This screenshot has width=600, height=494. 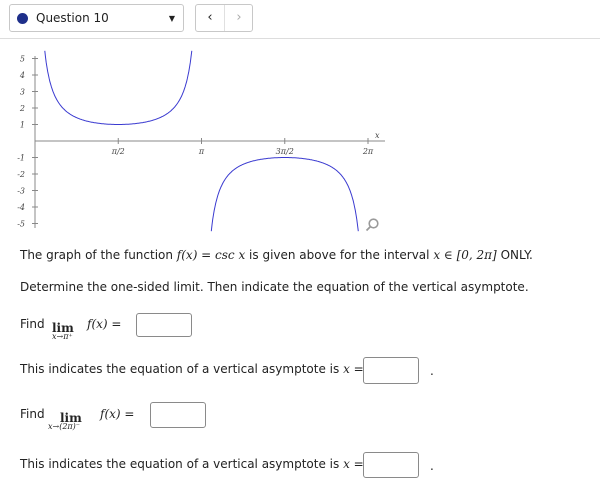 I want to click on x-tick-label: 2π, so click(x=368, y=151).